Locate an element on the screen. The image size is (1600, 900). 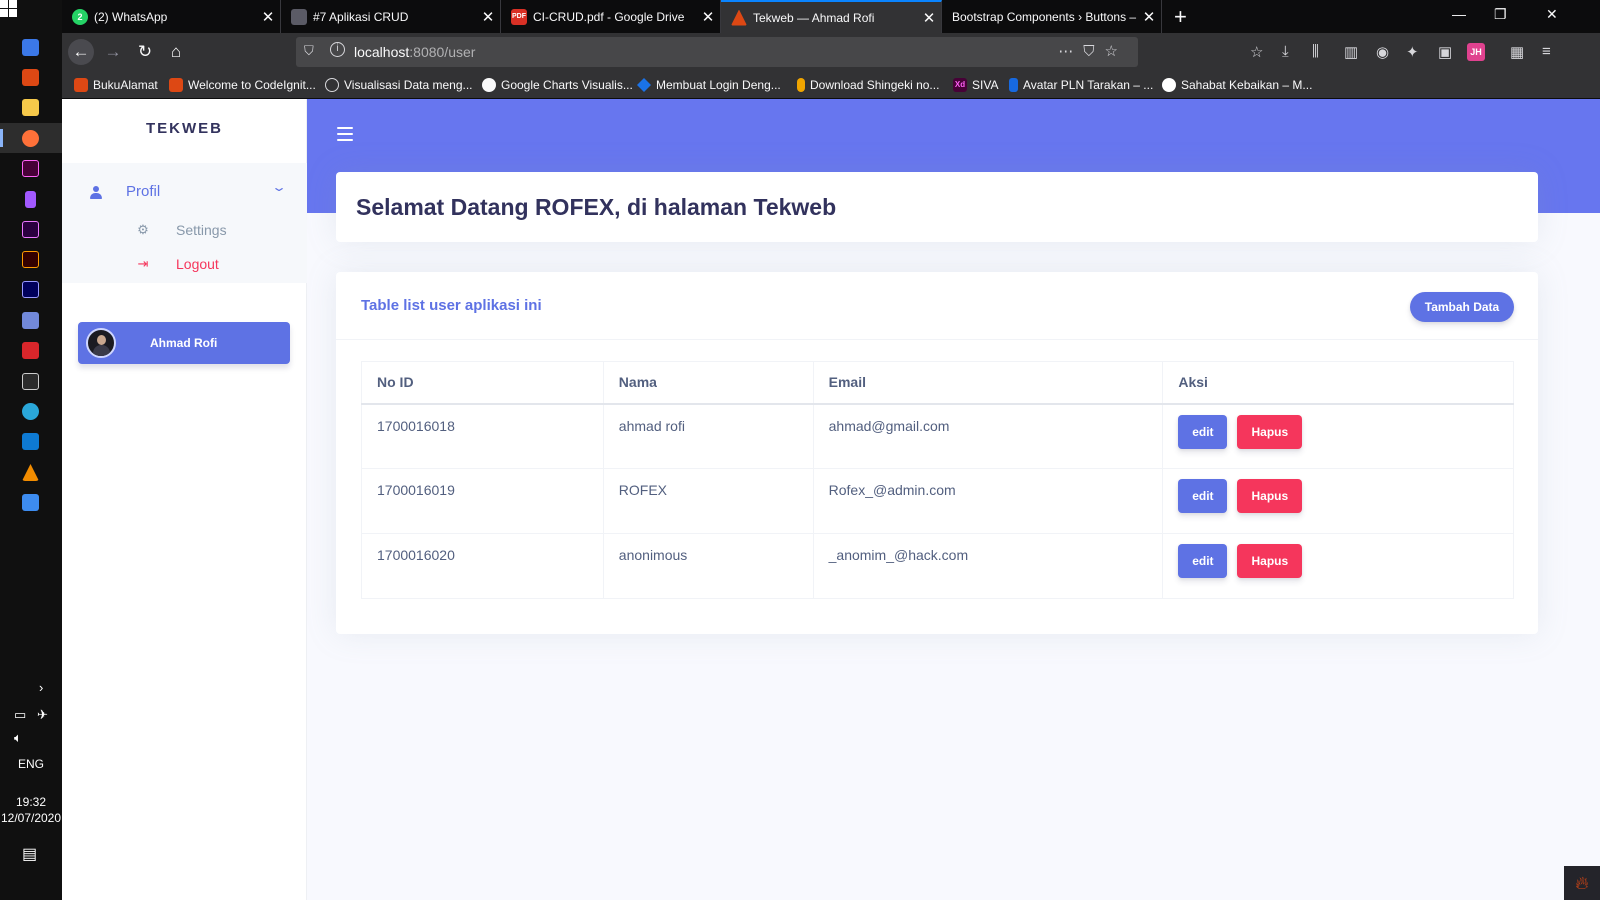
windows-start-icon is located at coordinates (8, 8).